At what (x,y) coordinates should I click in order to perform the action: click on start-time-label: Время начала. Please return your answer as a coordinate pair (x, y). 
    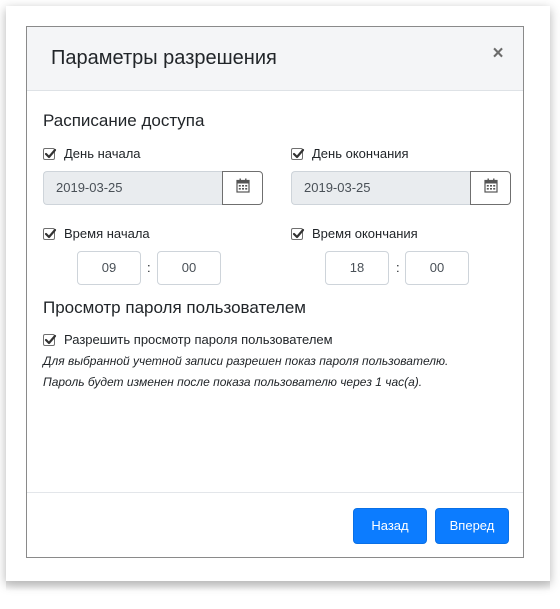
    Looking at the image, I should click on (107, 233).